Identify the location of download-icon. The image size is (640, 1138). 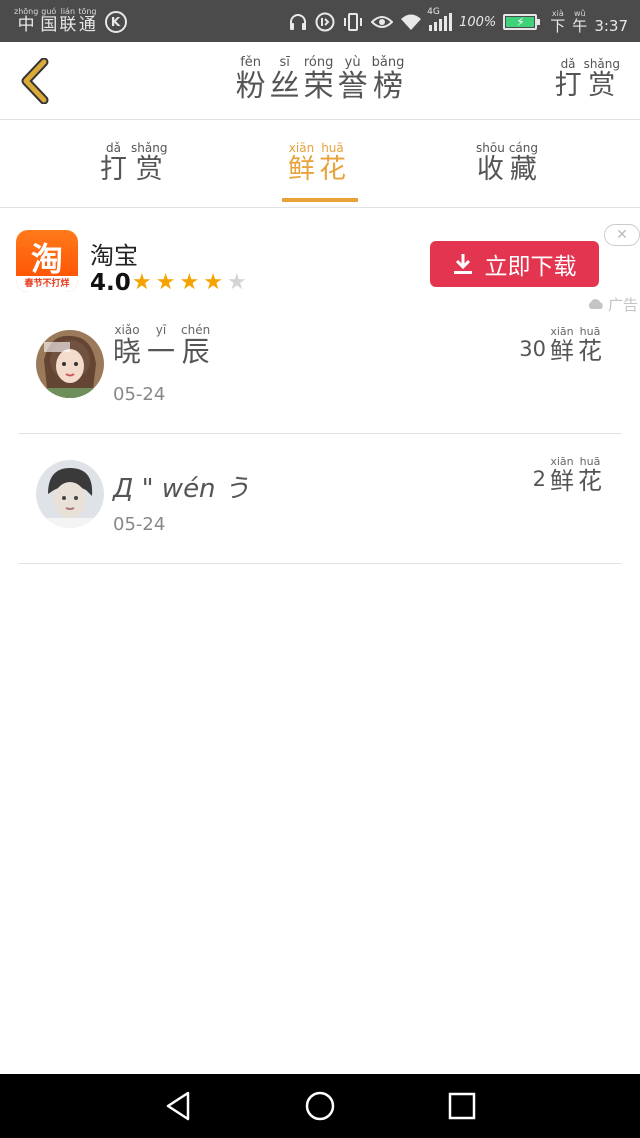
(462, 264).